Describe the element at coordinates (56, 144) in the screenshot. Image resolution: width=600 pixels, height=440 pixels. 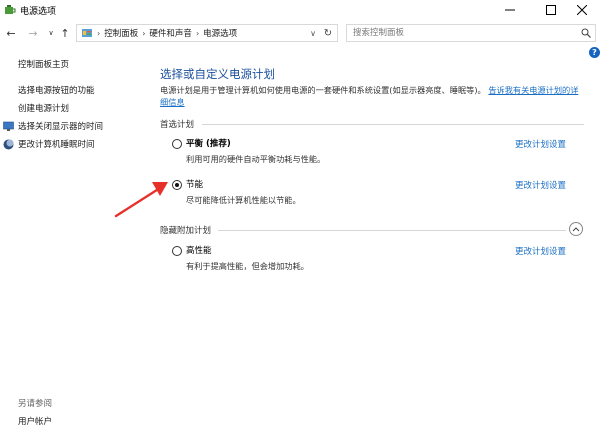
I see `sidebar-item-sleep: 更改计算机睡眠时间` at that location.